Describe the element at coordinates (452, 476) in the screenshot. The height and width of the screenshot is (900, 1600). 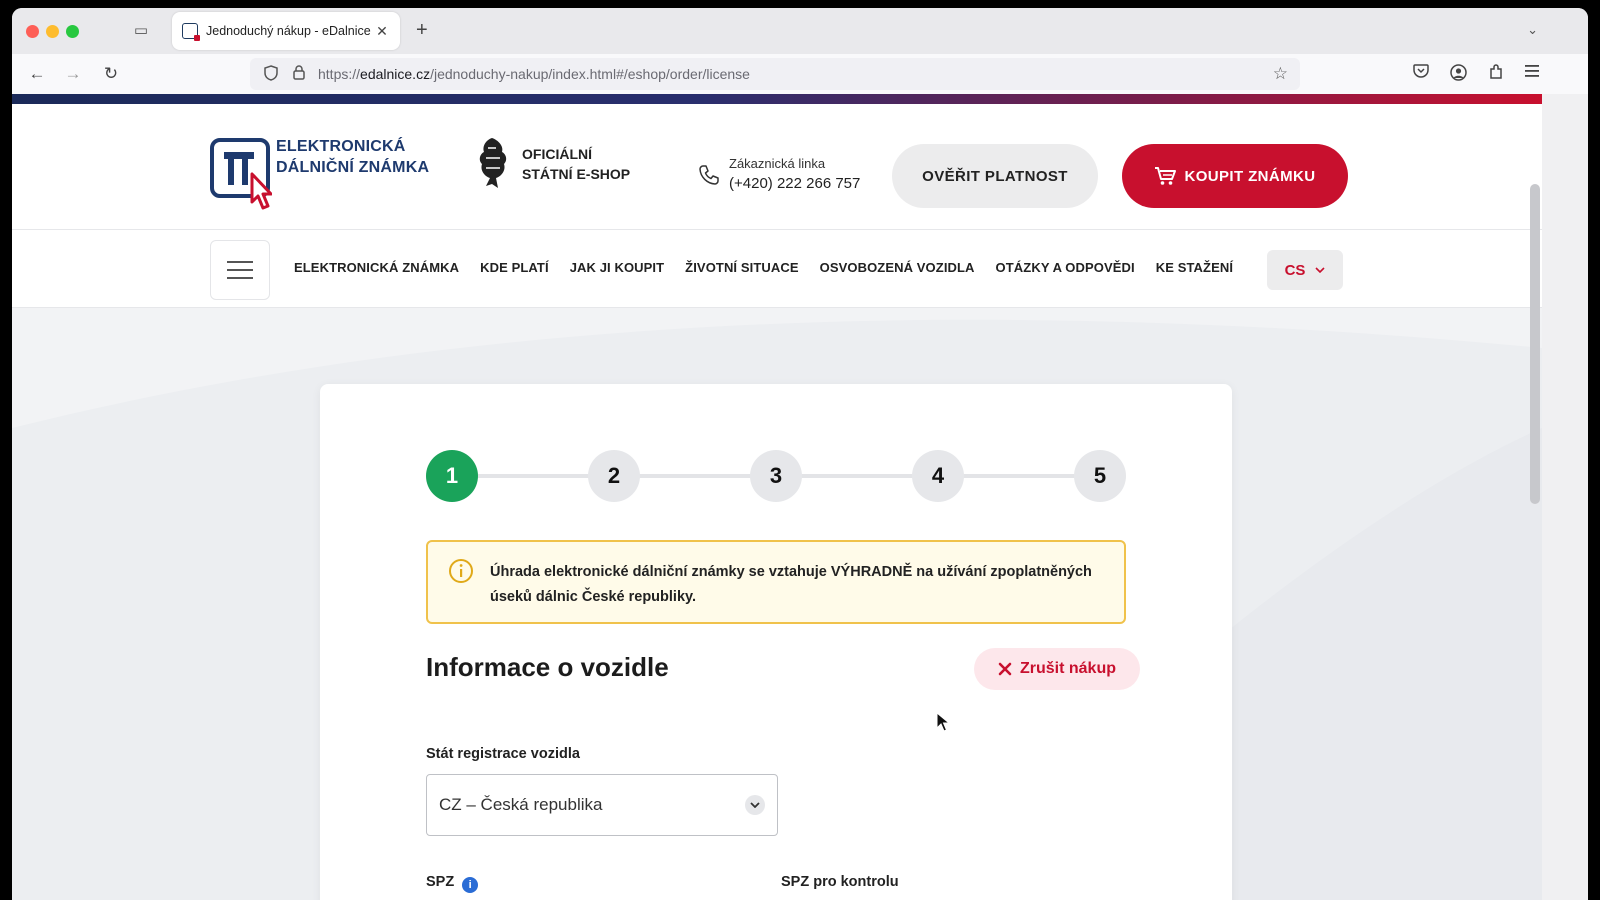
I see `step-1: 1` at that location.